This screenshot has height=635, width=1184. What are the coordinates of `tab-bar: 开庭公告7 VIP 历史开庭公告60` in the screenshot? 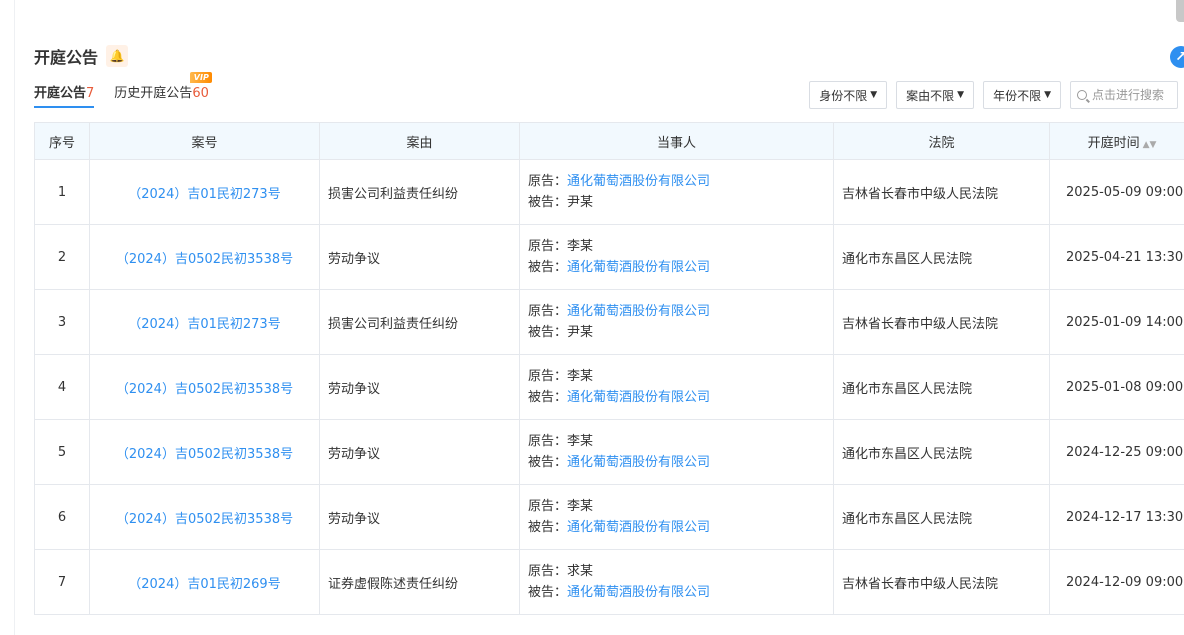 It's located at (131, 90).